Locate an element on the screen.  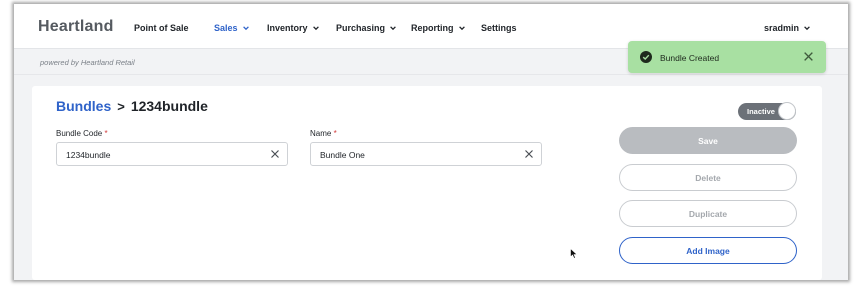
bundle-code-label: Bundle Code * is located at coordinates (82, 133).